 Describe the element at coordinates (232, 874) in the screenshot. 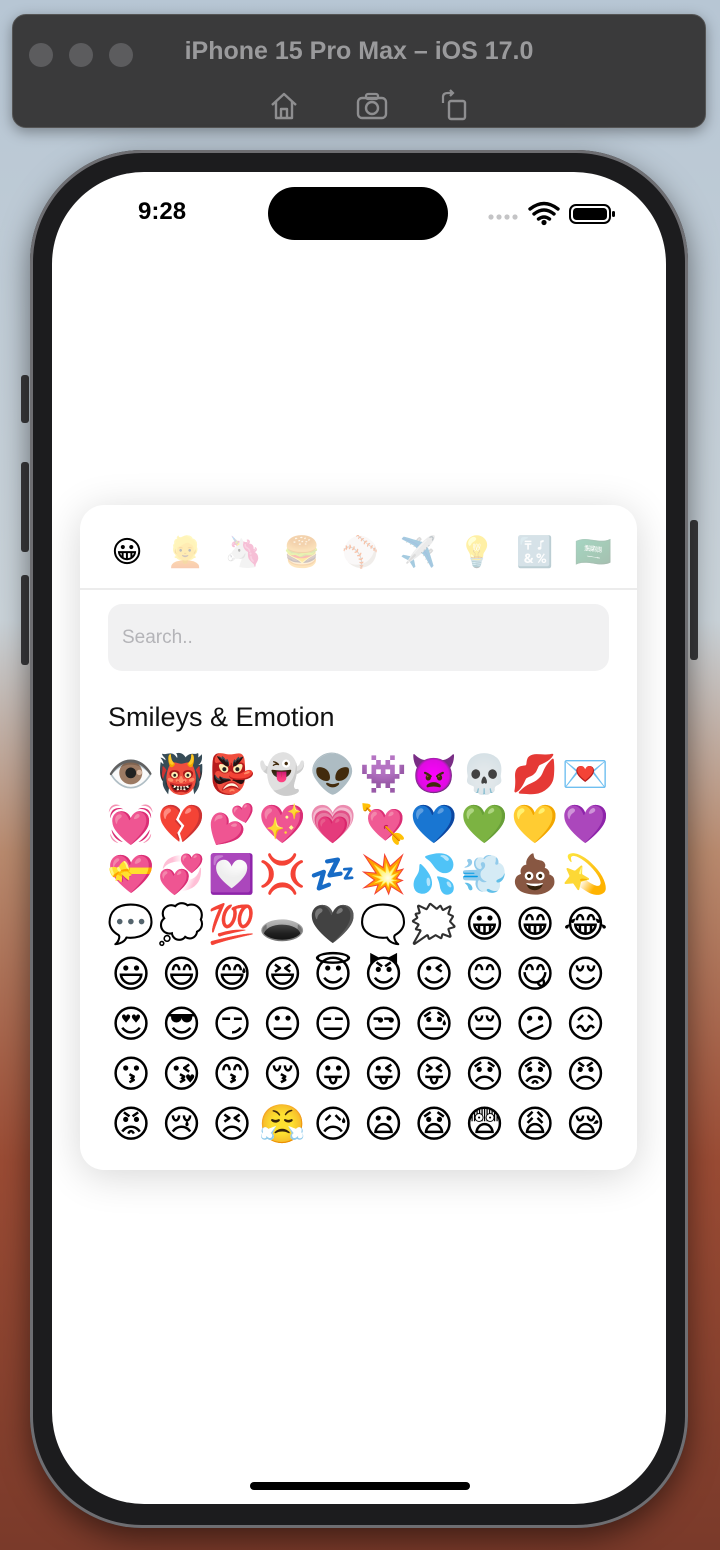

I see `emoji-cell: 💟` at that location.